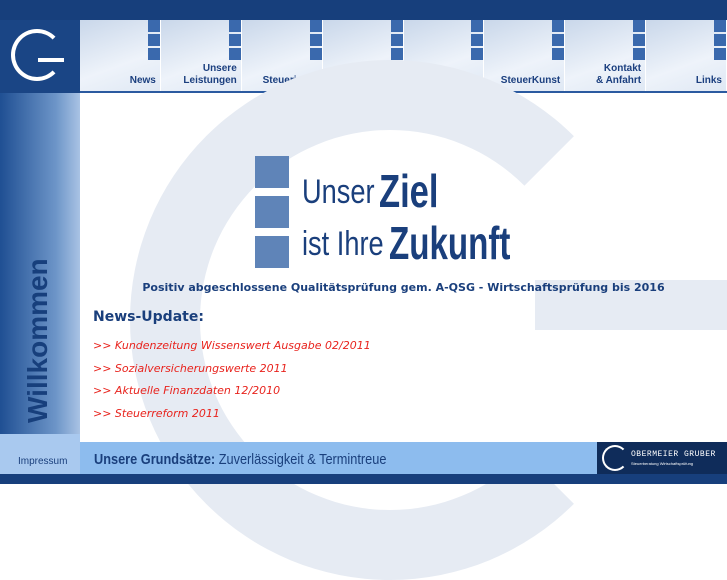 The width and height of the screenshot is (727, 580). I want to click on sidebar: Willkommen, so click(40, 264).